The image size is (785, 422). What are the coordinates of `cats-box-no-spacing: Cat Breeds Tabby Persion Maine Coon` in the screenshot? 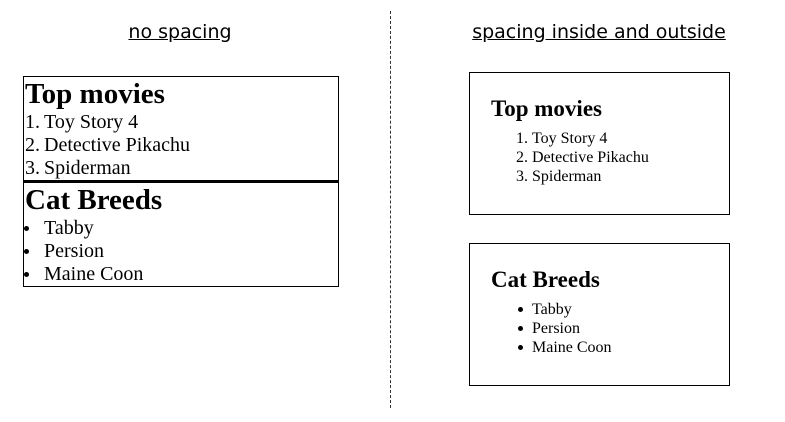 It's located at (181, 234).